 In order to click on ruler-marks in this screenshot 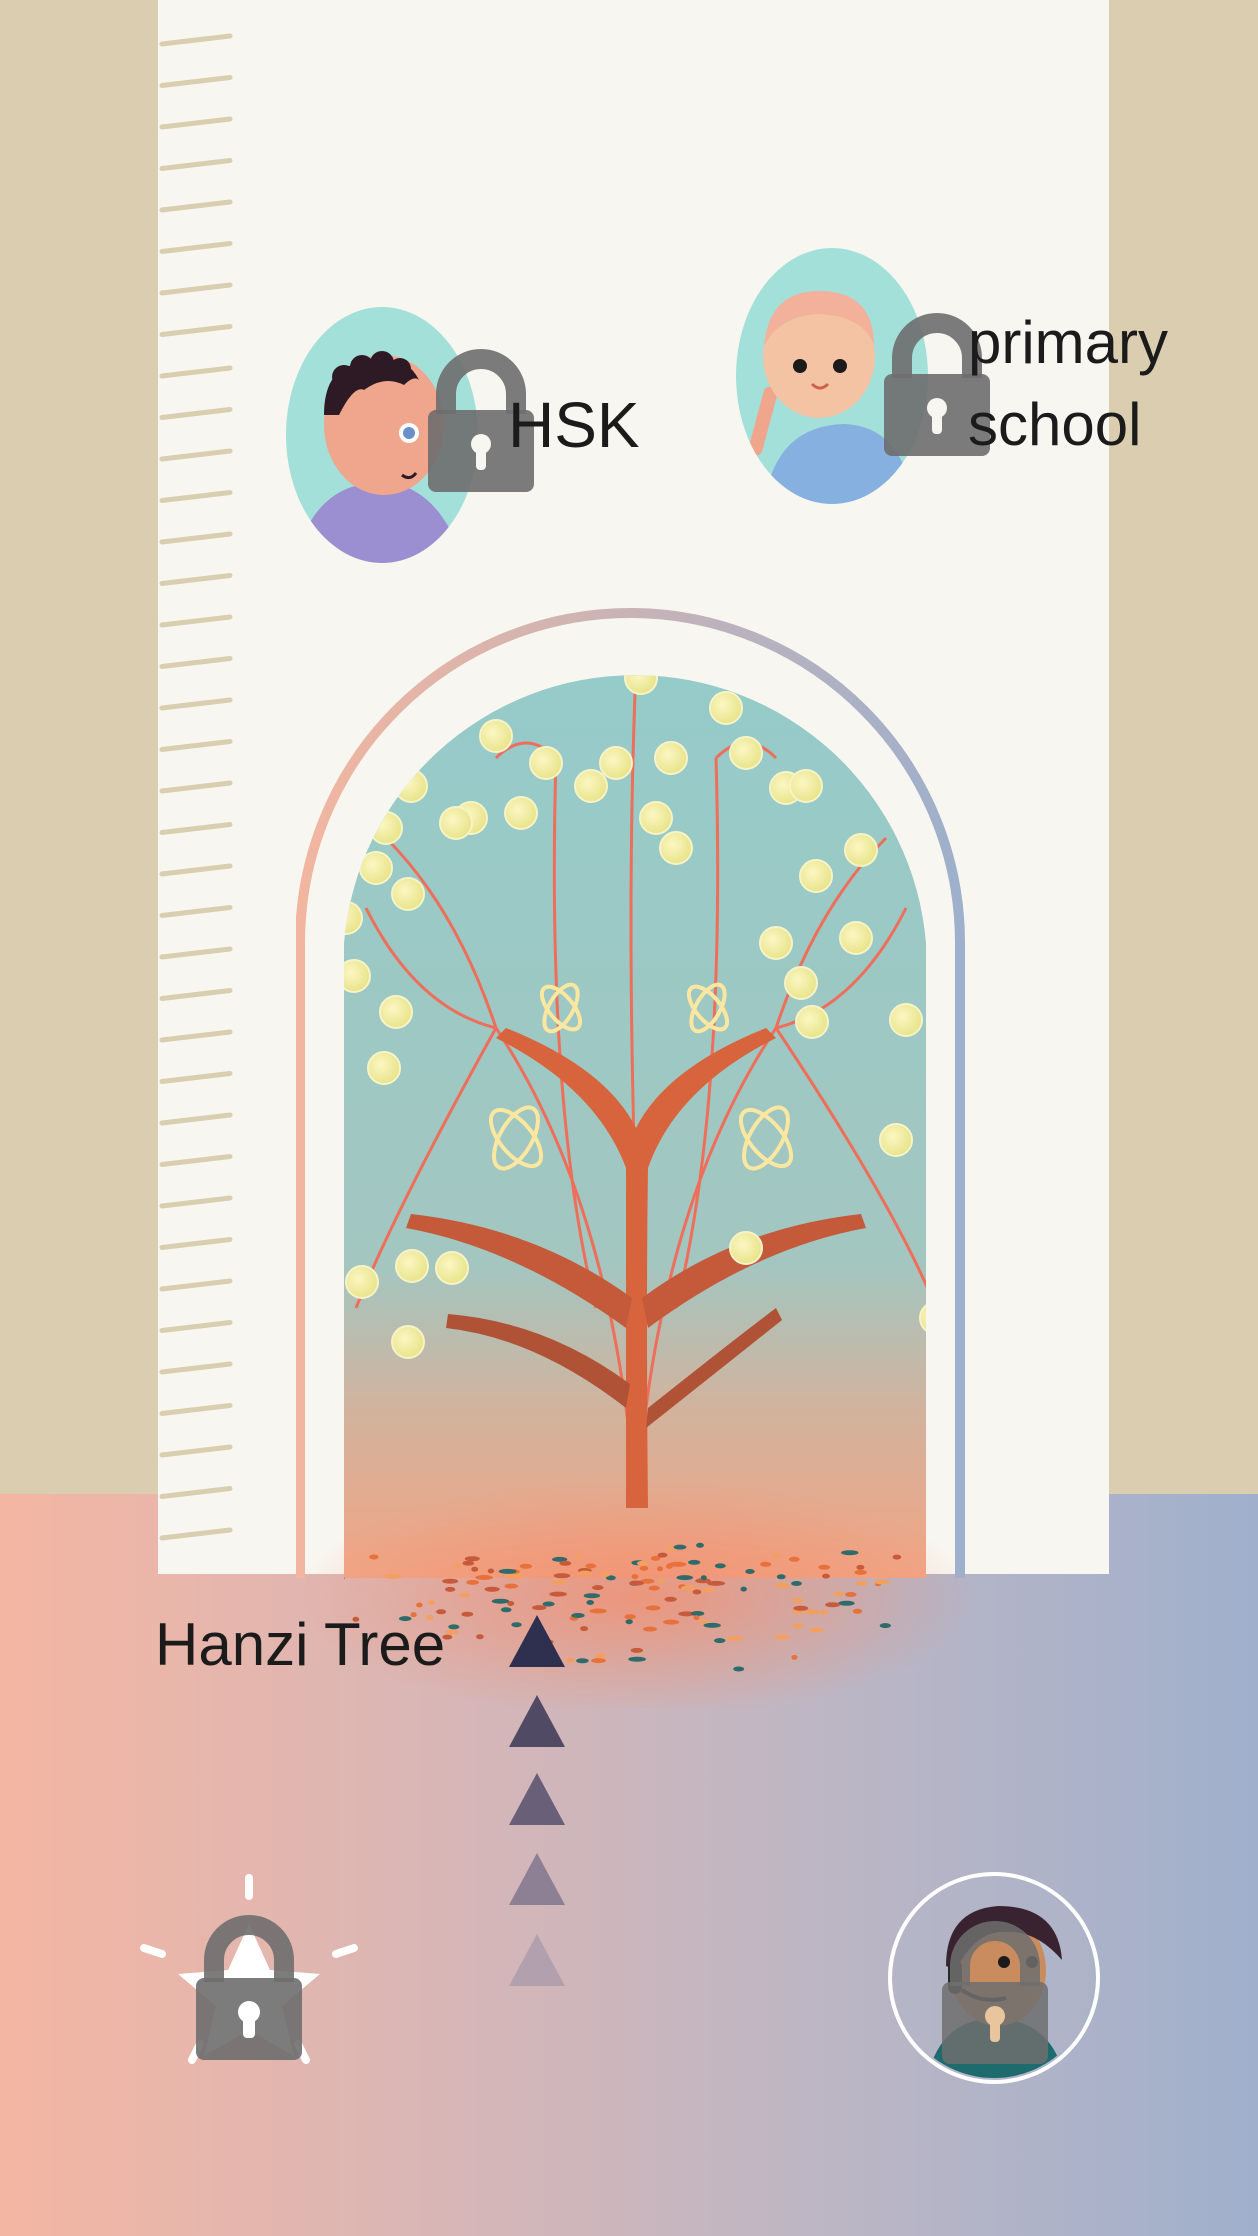, I will do `click(196, 787)`.